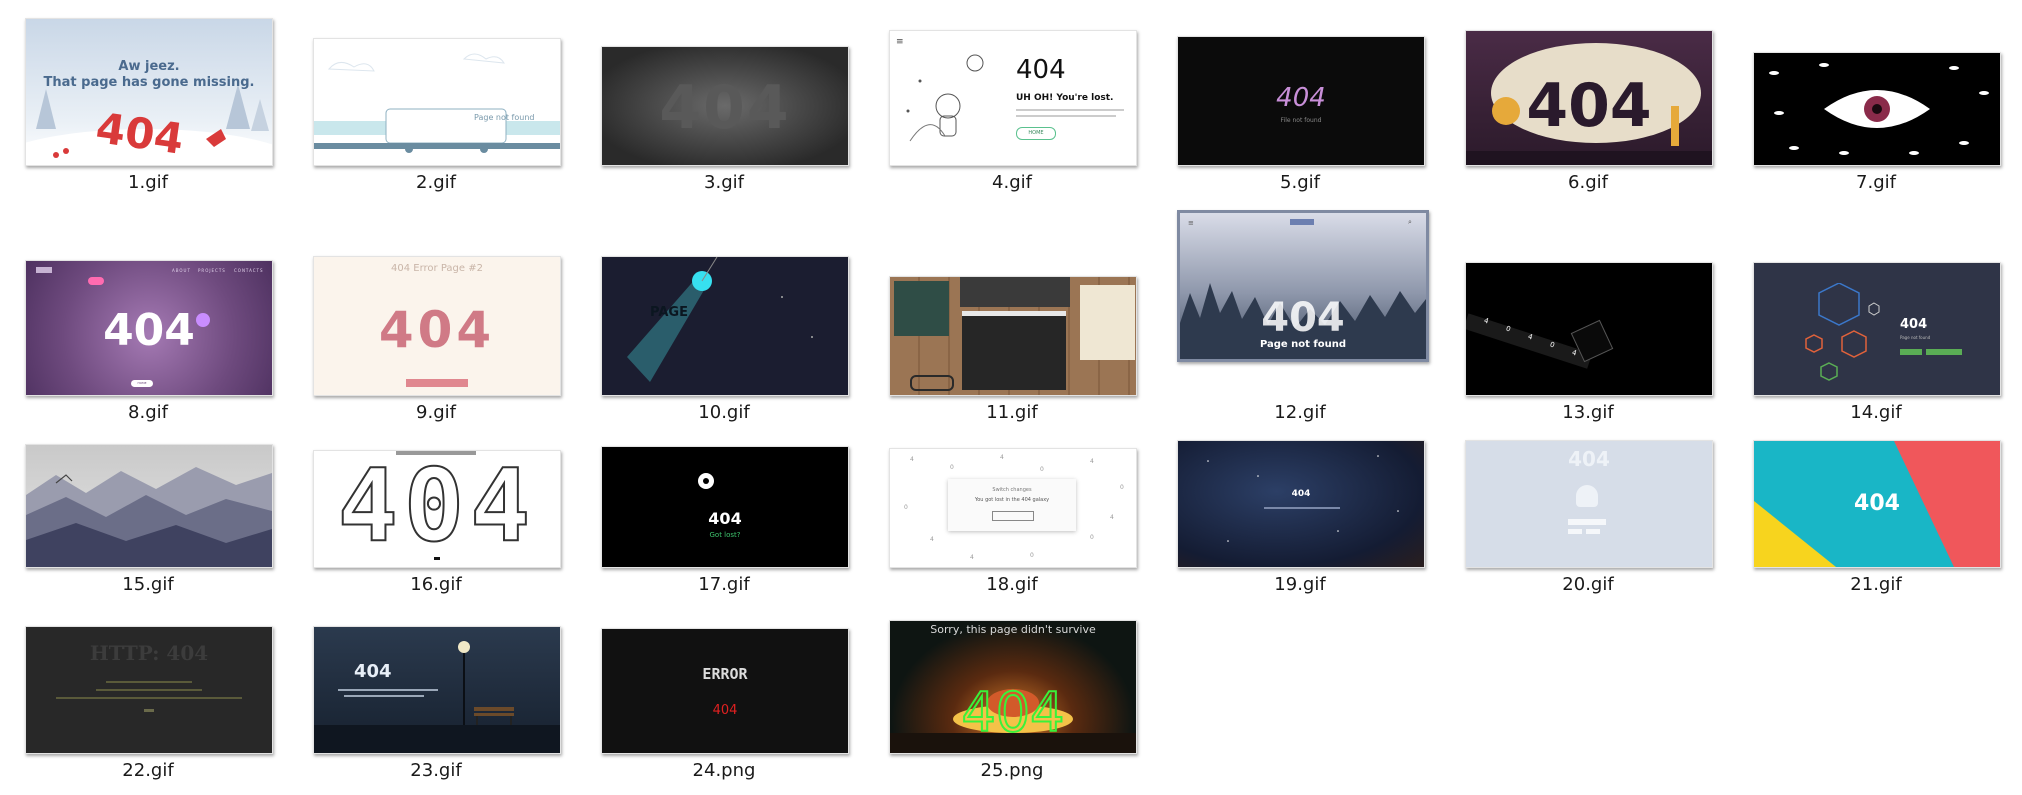 Image resolution: width=2022 pixels, height=795 pixels. Describe the element at coordinates (149, 517) in the screenshot. I see `mountains-art` at that location.